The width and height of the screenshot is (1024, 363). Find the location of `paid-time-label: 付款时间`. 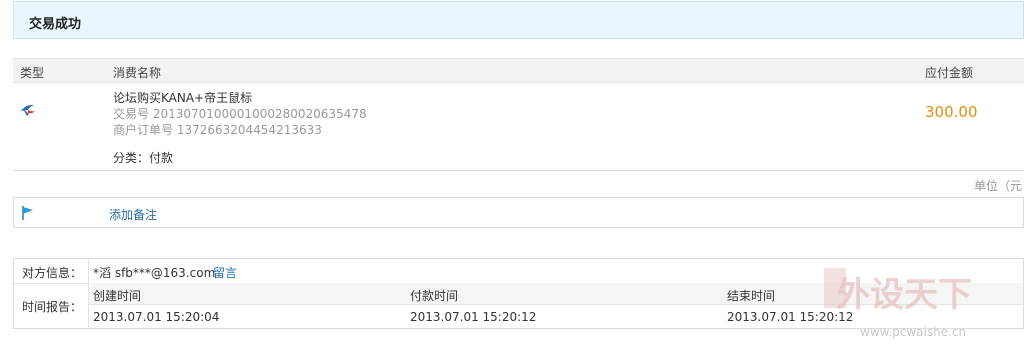

paid-time-label: 付款时间 is located at coordinates (434, 296).